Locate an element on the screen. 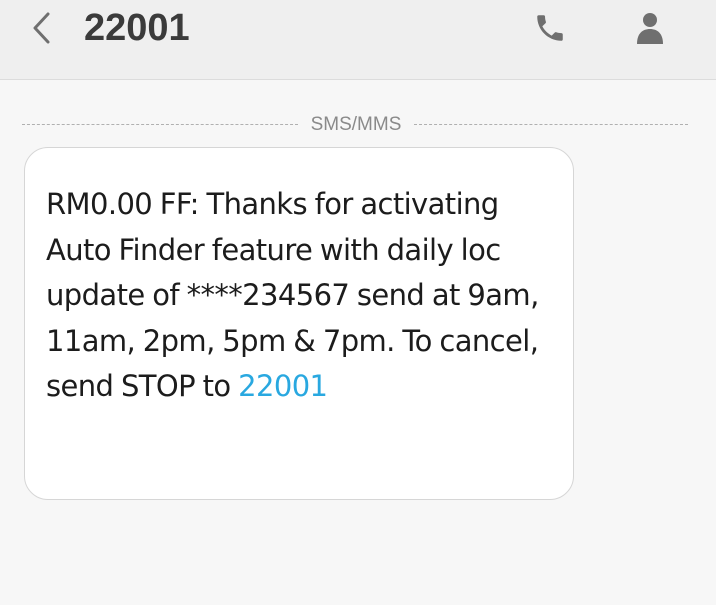  chevron-left-icon is located at coordinates (41, 28).